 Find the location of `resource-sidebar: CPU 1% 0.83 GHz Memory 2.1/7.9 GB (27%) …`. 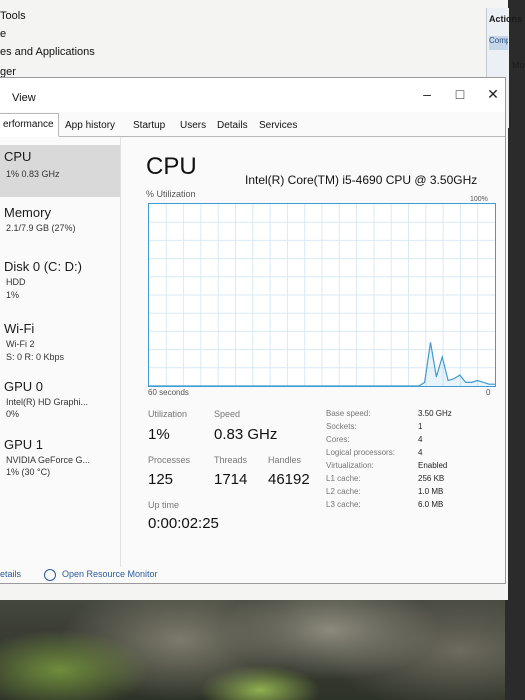

resource-sidebar: CPU 1% 0.83 GHz Memory 2.1/7.9 GB (27%) … is located at coordinates (60, 352).